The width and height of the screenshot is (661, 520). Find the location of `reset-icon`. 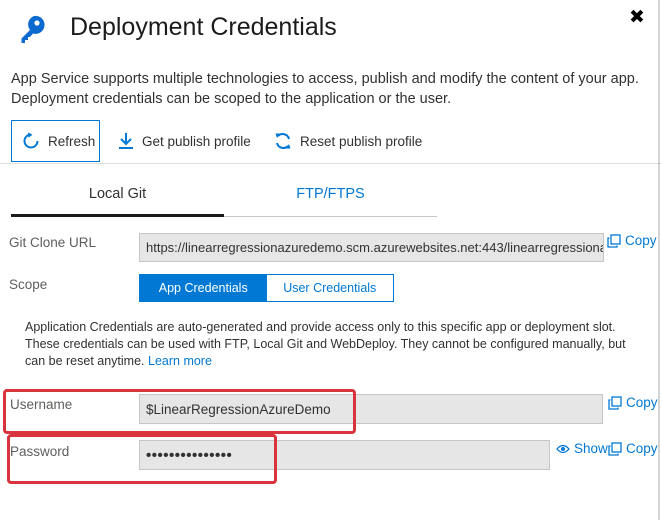

reset-icon is located at coordinates (283, 141).